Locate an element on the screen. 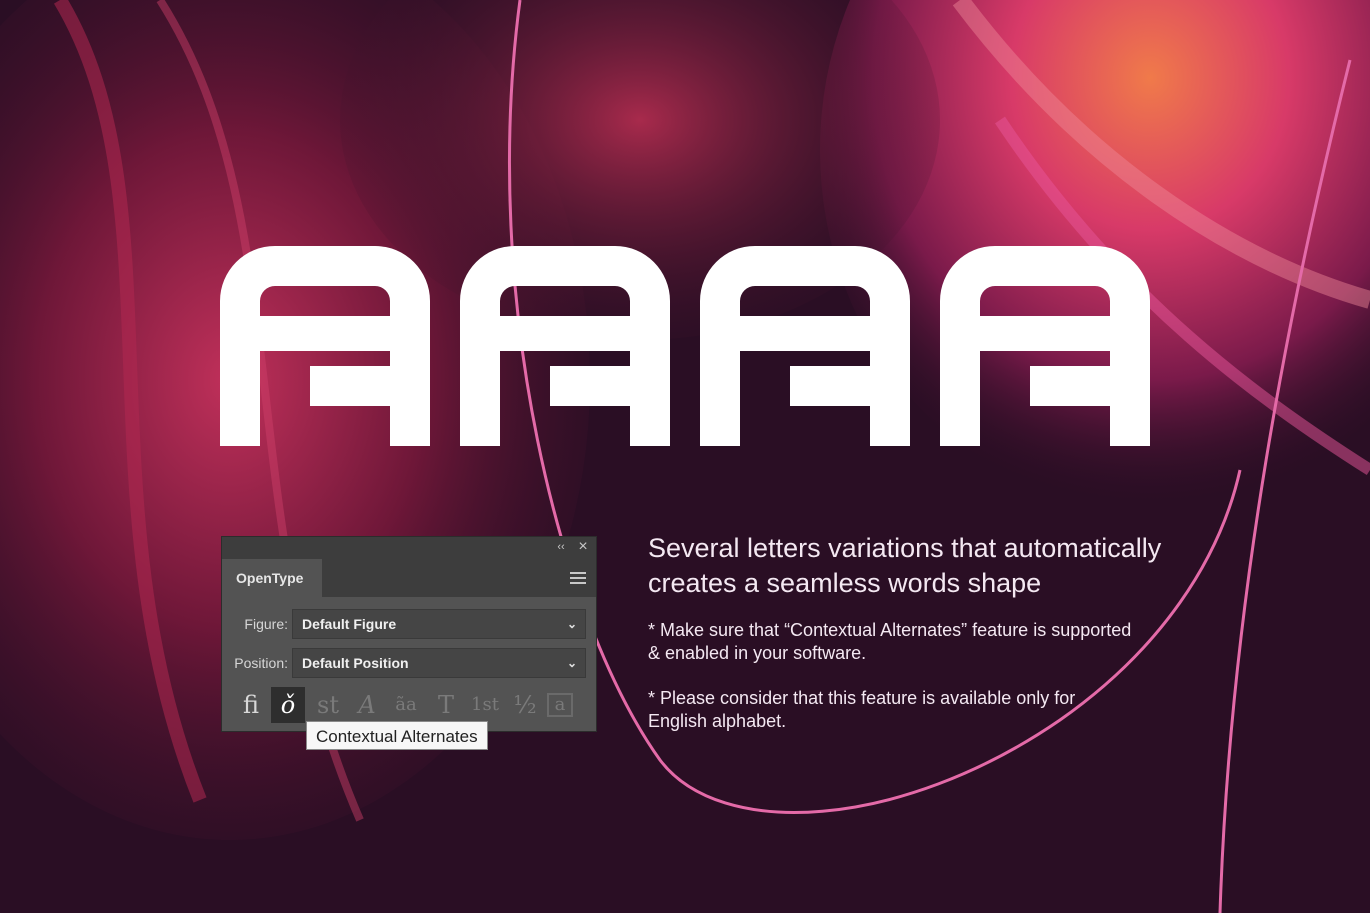 Image resolution: width=1370 pixels, height=913 pixels. discretionary-ligatures-icon: st is located at coordinates (328, 705).